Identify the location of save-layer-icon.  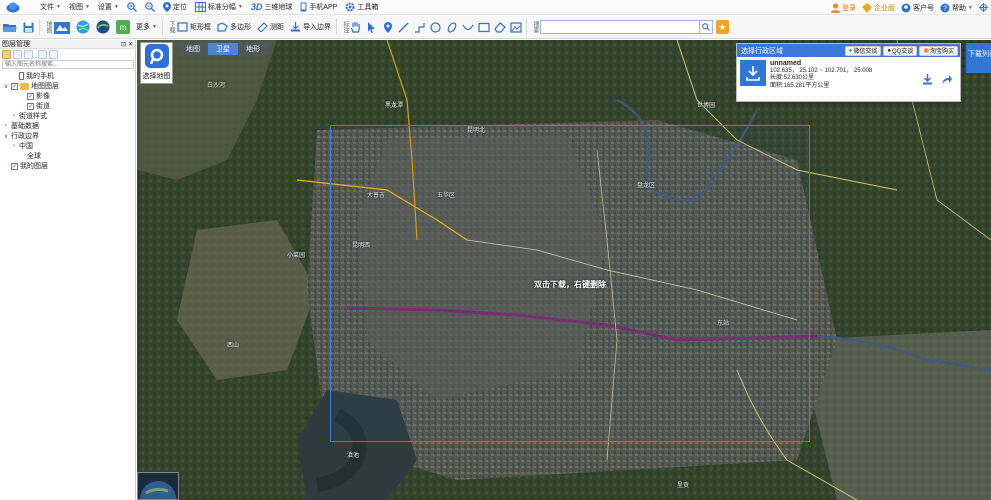
(17, 54).